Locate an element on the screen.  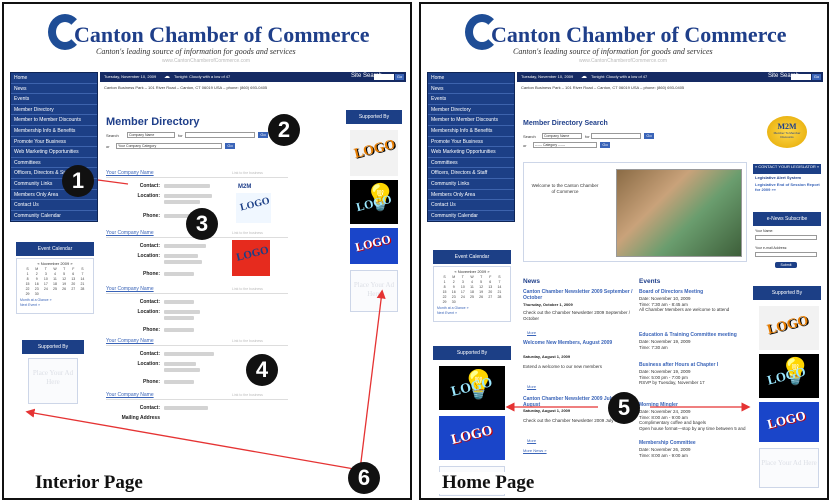
calendar-date: 29 is located at coordinates (27, 294).